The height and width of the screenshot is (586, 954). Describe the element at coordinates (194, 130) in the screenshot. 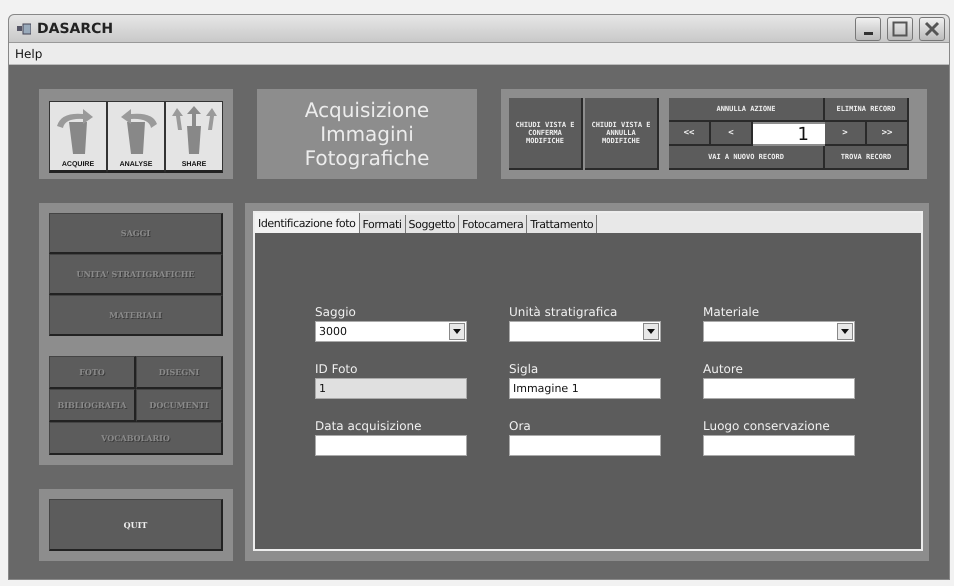

I see `up-arrows-icon` at that location.